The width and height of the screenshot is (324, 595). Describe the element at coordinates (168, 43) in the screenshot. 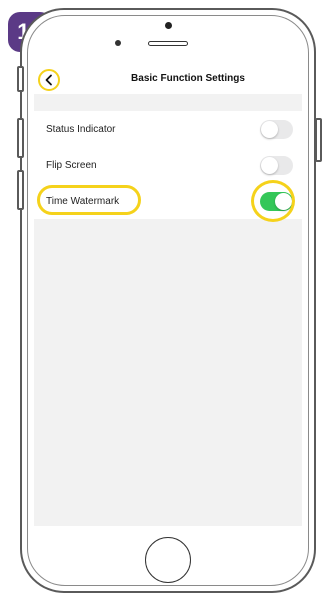

I see `earpiece-speaker` at that location.